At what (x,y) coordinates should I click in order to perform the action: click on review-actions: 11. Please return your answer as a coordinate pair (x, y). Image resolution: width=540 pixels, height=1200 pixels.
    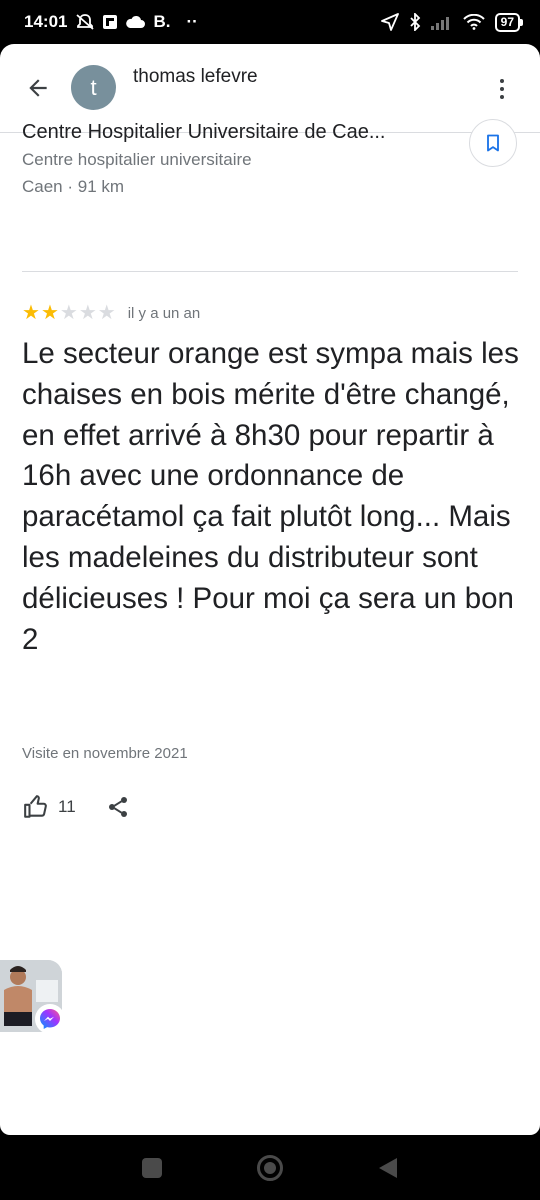
    Looking at the image, I should click on (76, 807).